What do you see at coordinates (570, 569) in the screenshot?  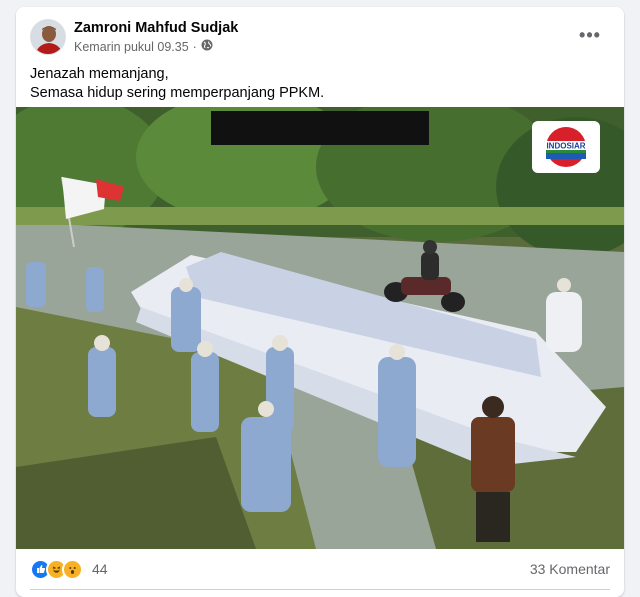 I see `comments-count-link: 33 Komentar` at bounding box center [570, 569].